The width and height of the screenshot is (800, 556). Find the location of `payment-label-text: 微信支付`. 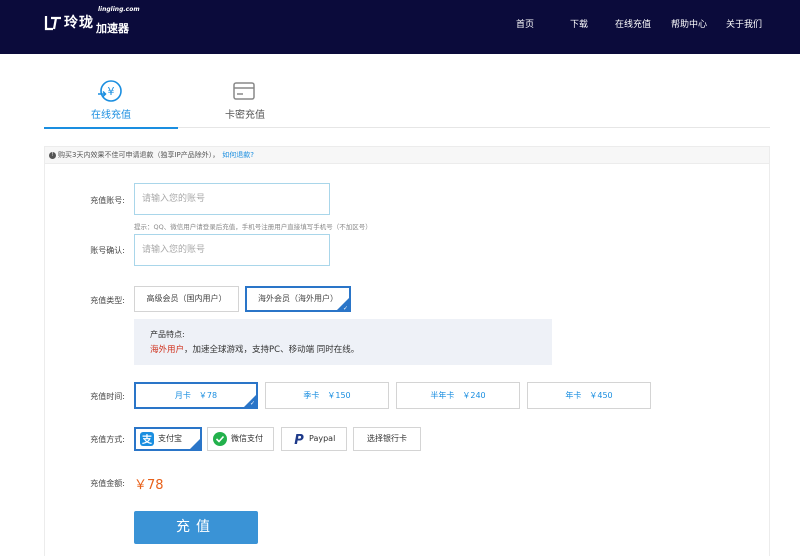

payment-label-text: 微信支付 is located at coordinates (247, 438).